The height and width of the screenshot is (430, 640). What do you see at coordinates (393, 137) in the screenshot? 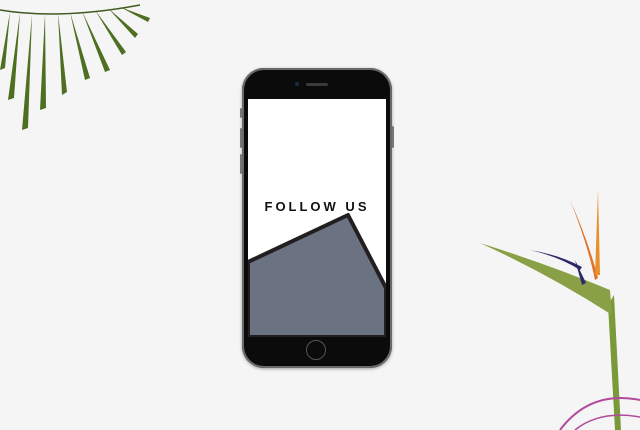
I see `power-button` at bounding box center [393, 137].